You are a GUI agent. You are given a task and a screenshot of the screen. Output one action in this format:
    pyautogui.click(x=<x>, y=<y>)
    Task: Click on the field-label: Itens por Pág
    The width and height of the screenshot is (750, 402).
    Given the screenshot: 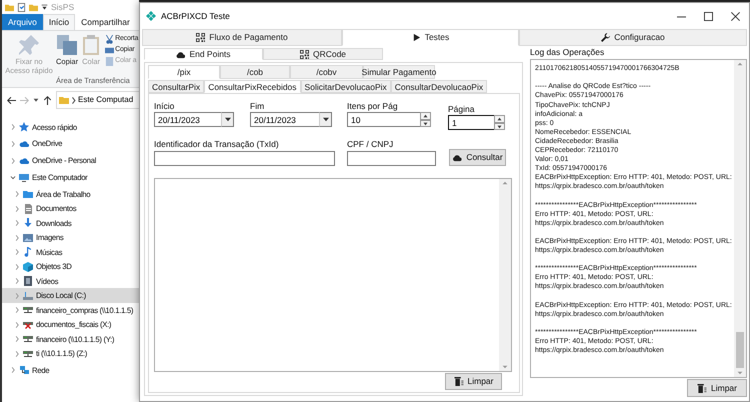 What is the action you would take?
    pyautogui.click(x=373, y=106)
    